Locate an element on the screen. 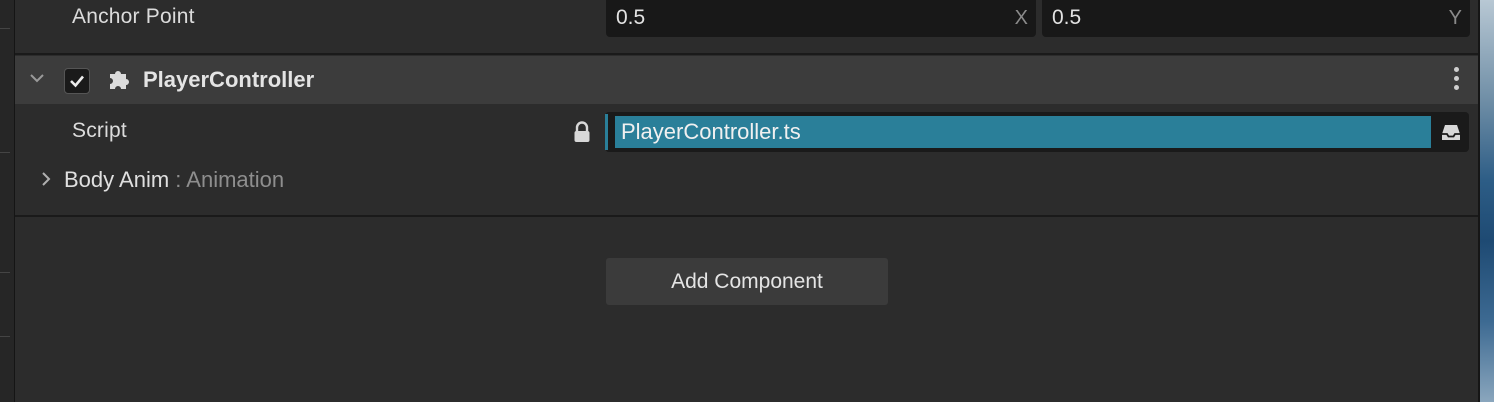 The height and width of the screenshot is (402, 1494). field-accent is located at coordinates (606, 132).